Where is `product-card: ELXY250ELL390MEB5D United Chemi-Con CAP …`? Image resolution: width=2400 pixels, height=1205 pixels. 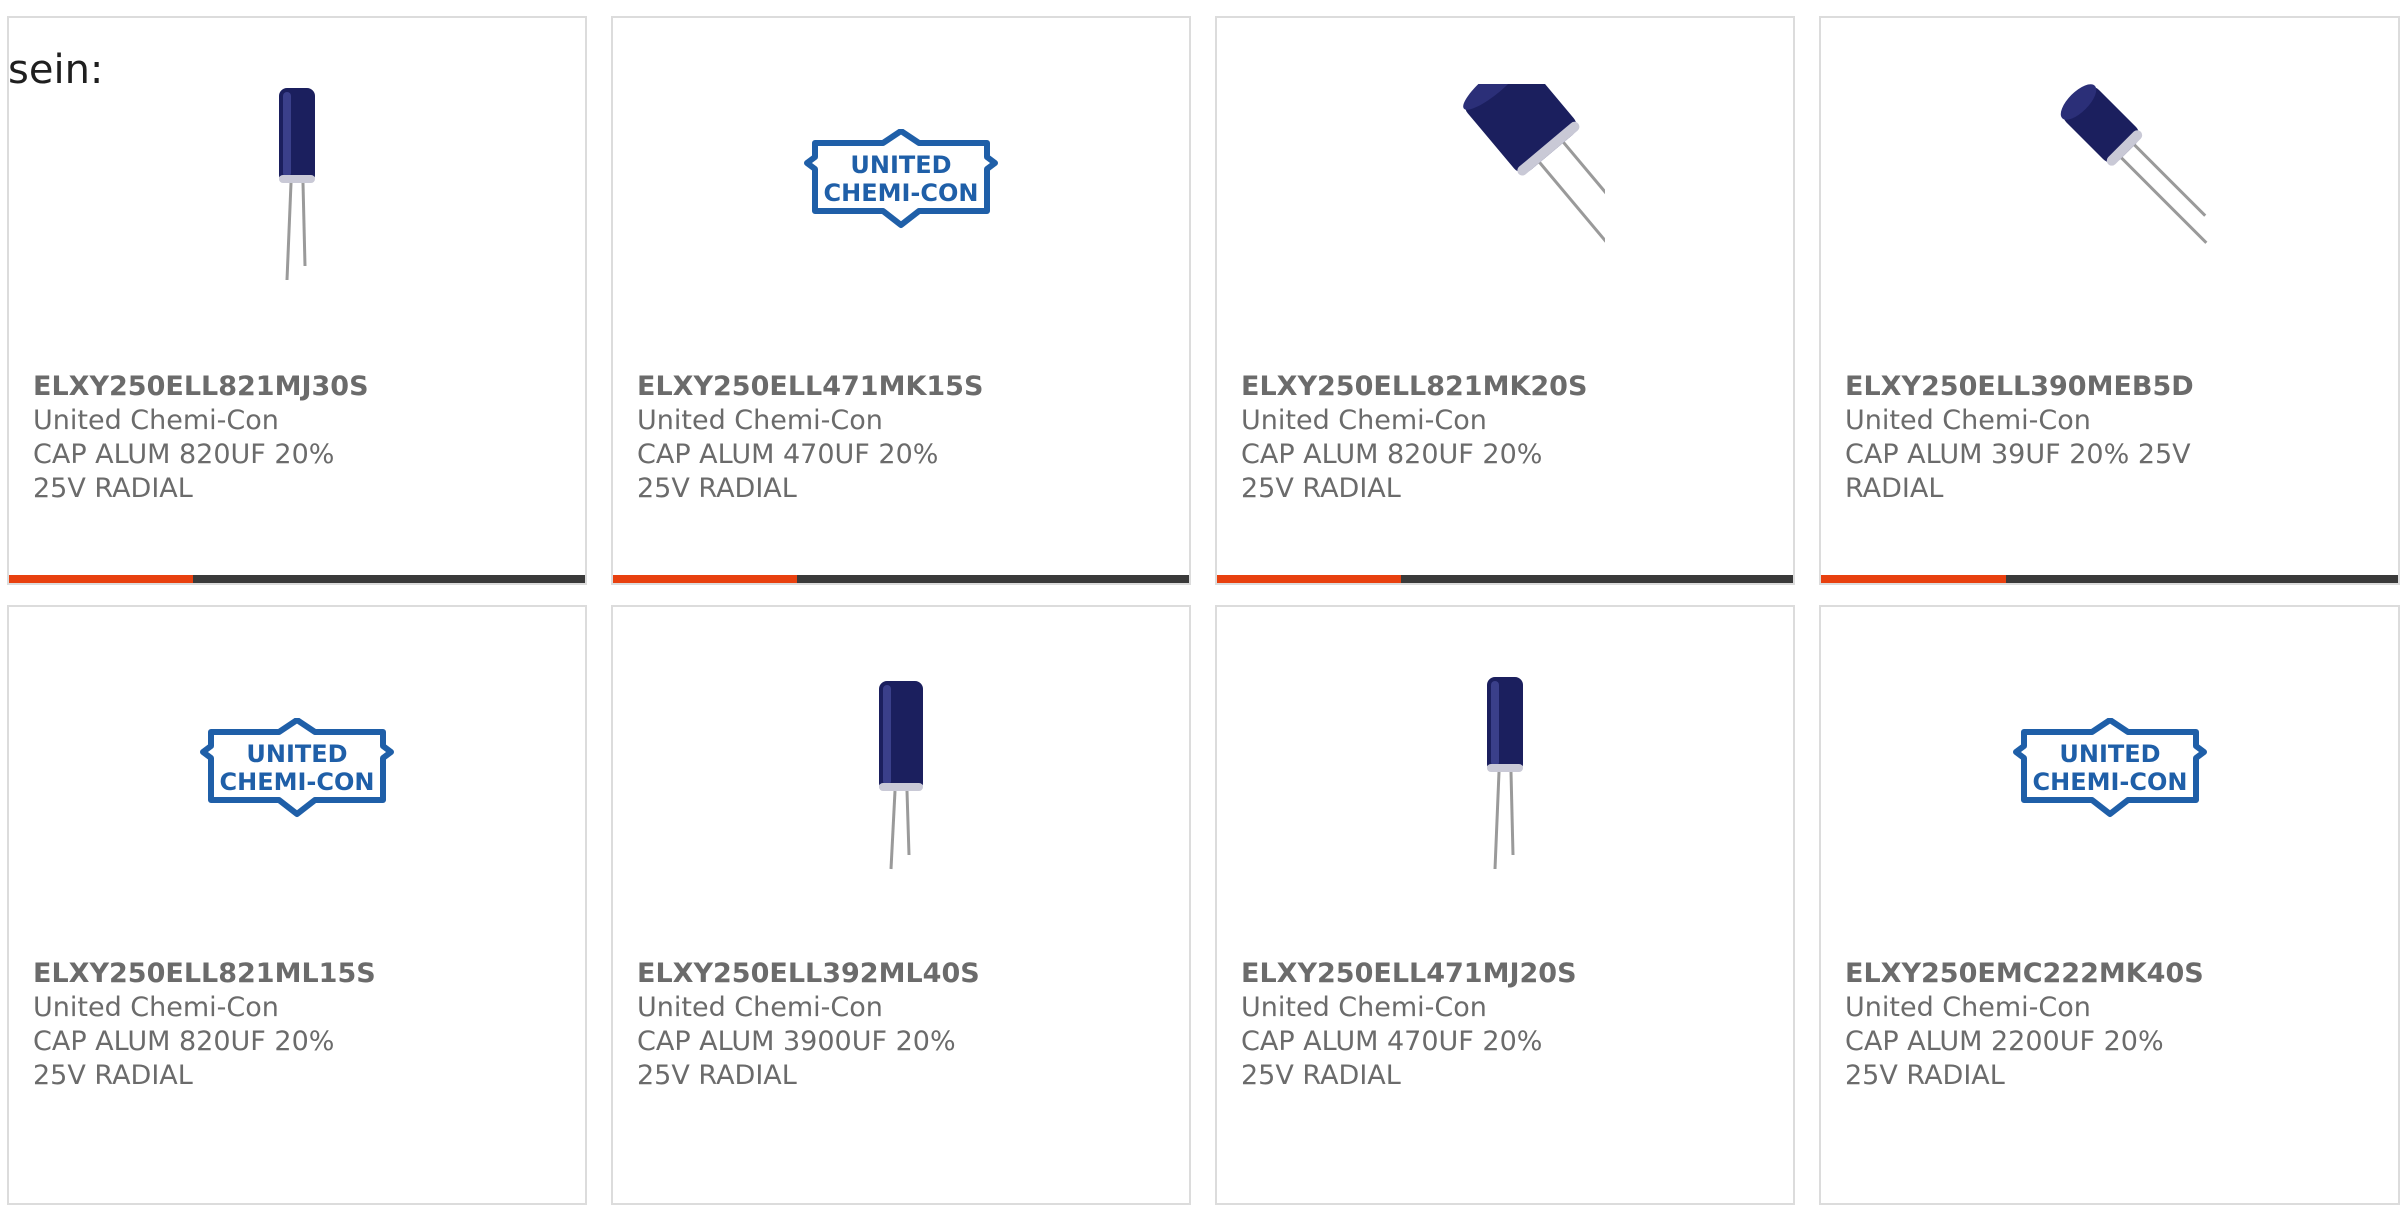
product-card: ELXY250ELL390MEB5D United Chemi-Con CAP … is located at coordinates (2109, 300).